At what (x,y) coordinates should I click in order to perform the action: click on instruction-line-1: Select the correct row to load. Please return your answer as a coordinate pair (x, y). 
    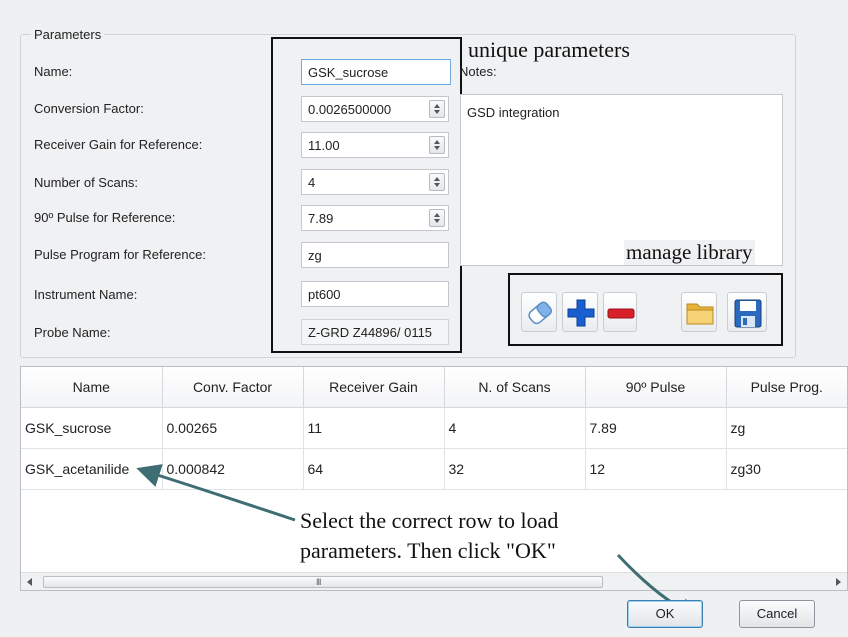
    Looking at the image, I should click on (429, 520).